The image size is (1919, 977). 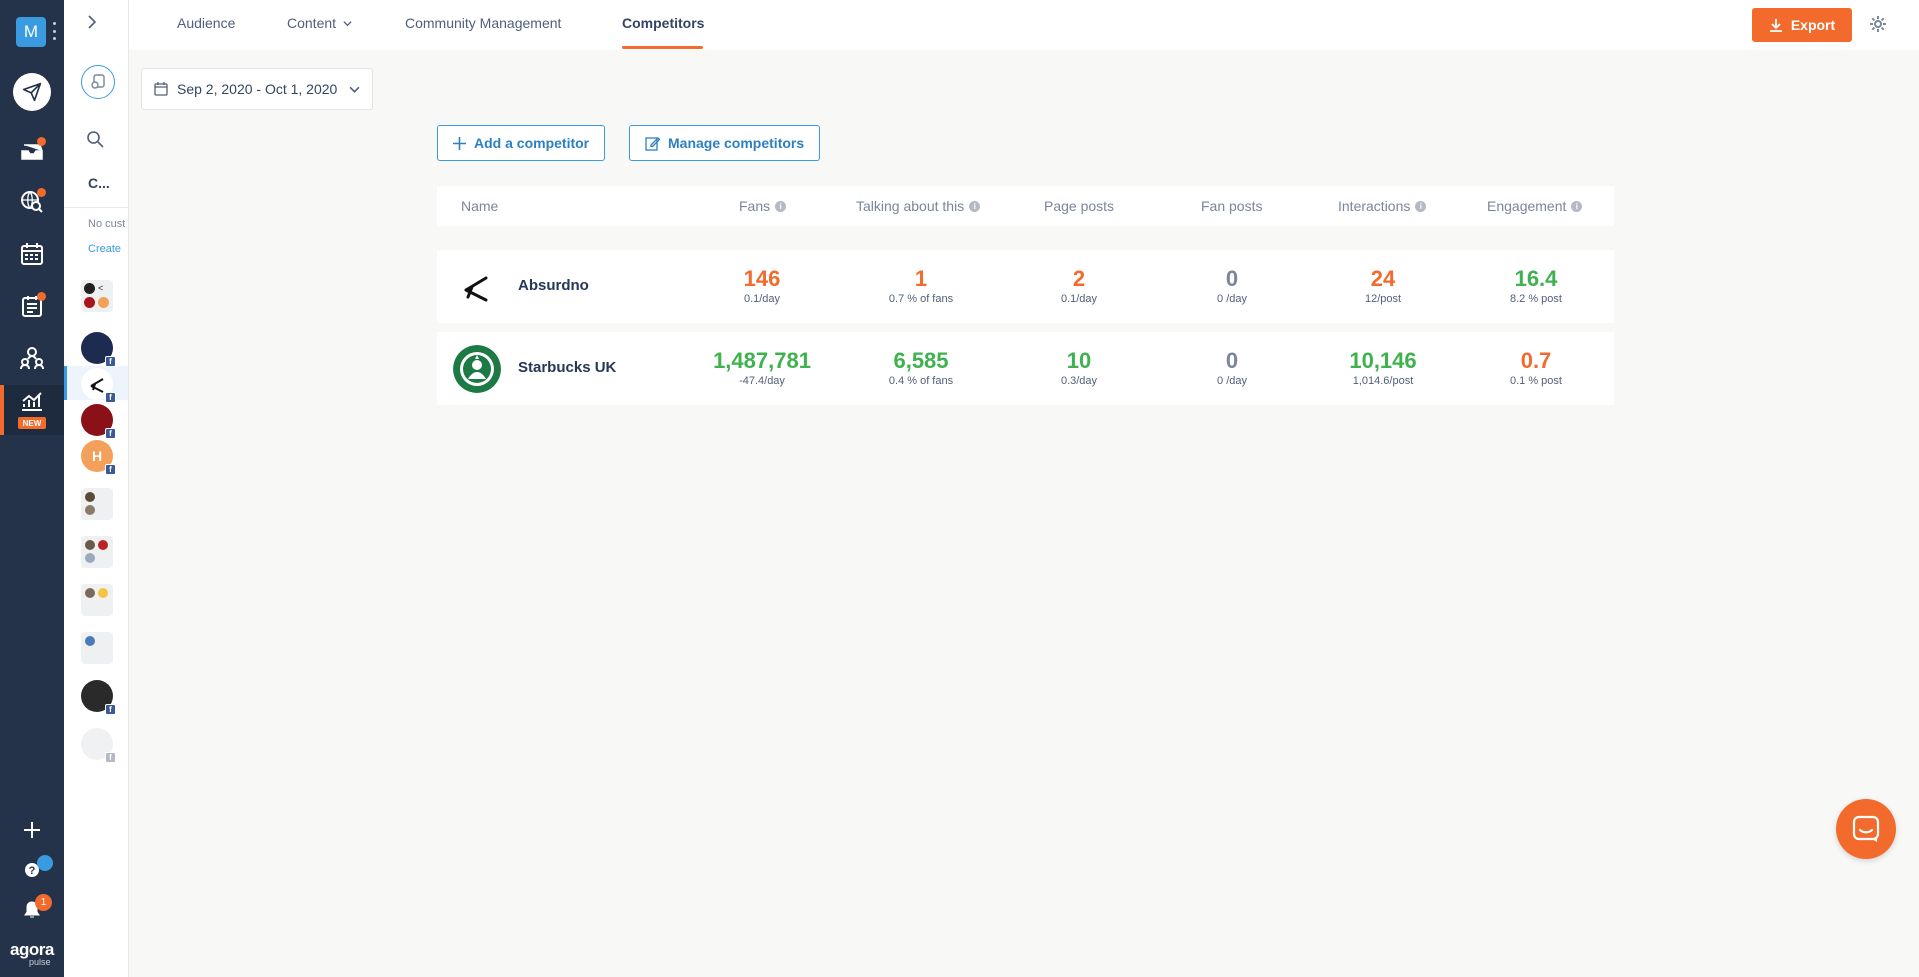 What do you see at coordinates (98, 349) in the screenshot?
I see `account-avatar-dark: f` at bounding box center [98, 349].